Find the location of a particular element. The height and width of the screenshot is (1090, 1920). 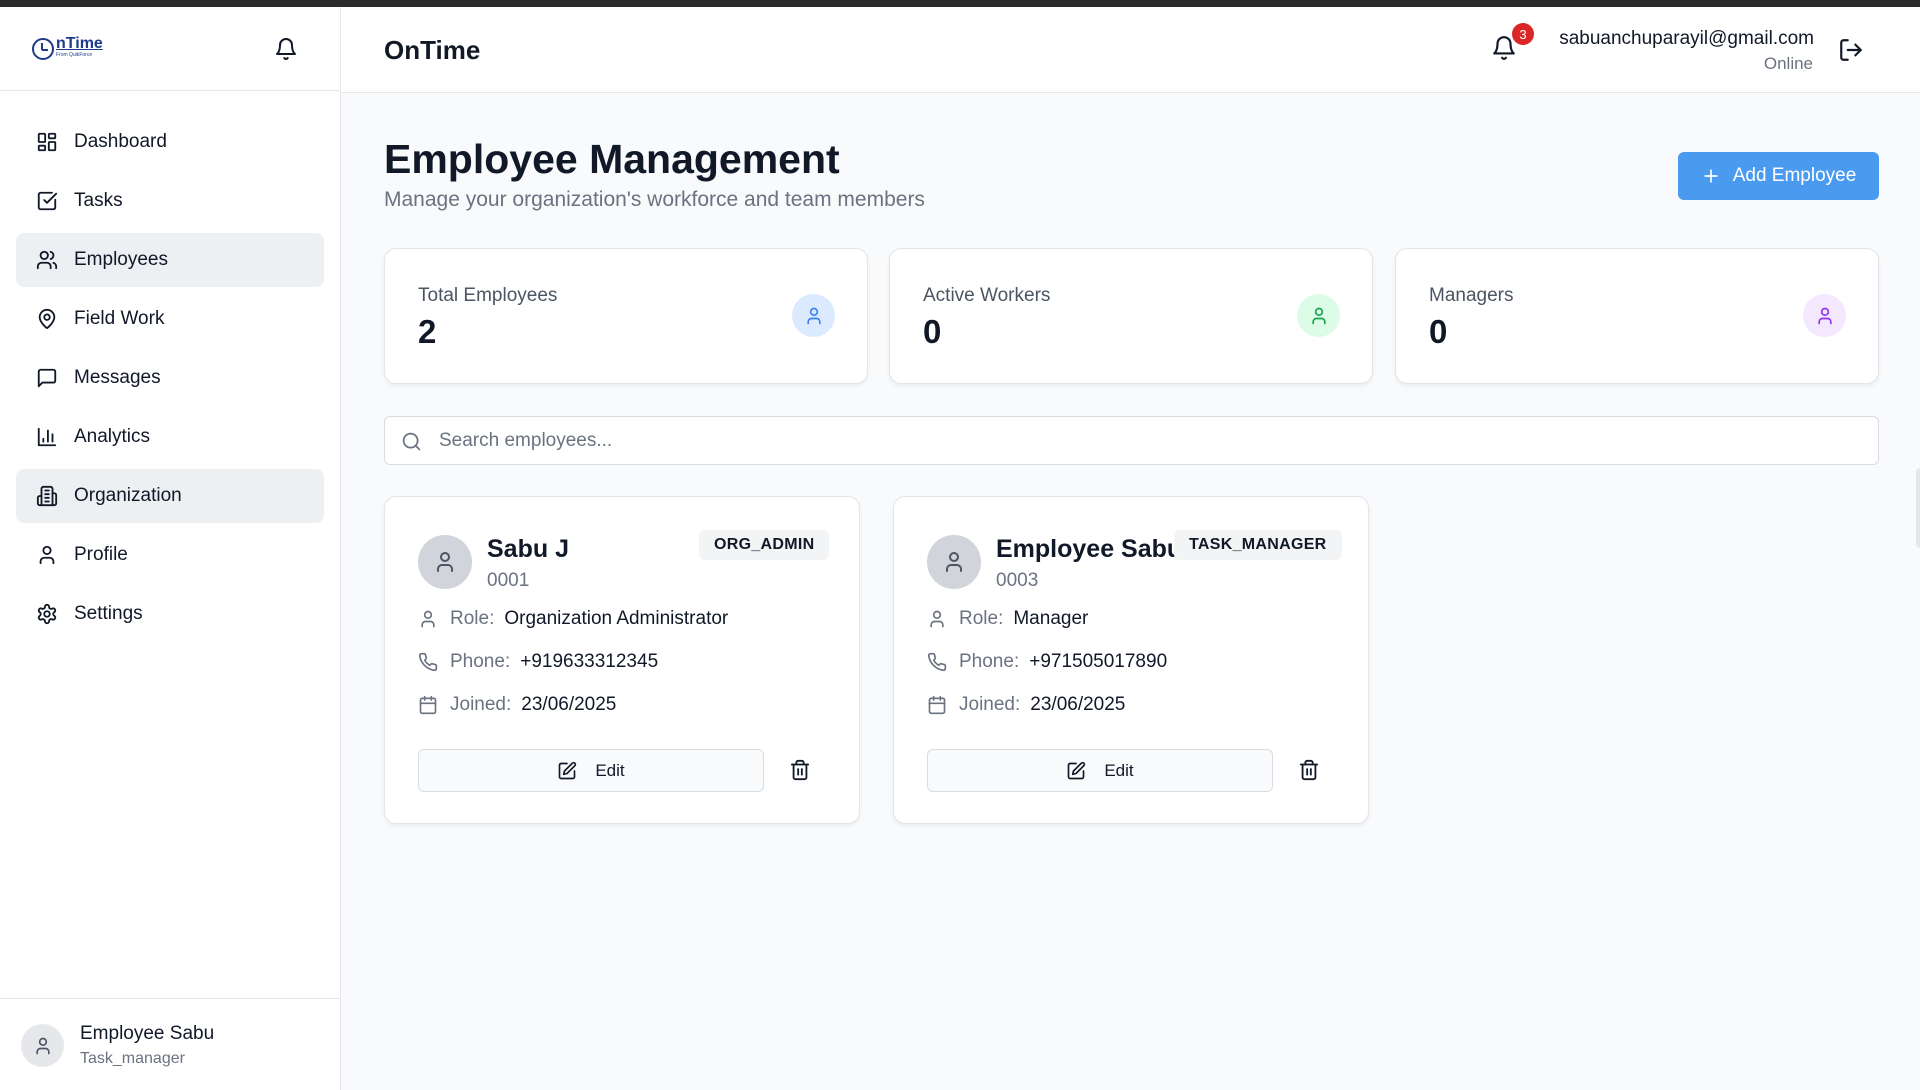

stat-card-total-employees: Total Employees 2 is located at coordinates (626, 316).